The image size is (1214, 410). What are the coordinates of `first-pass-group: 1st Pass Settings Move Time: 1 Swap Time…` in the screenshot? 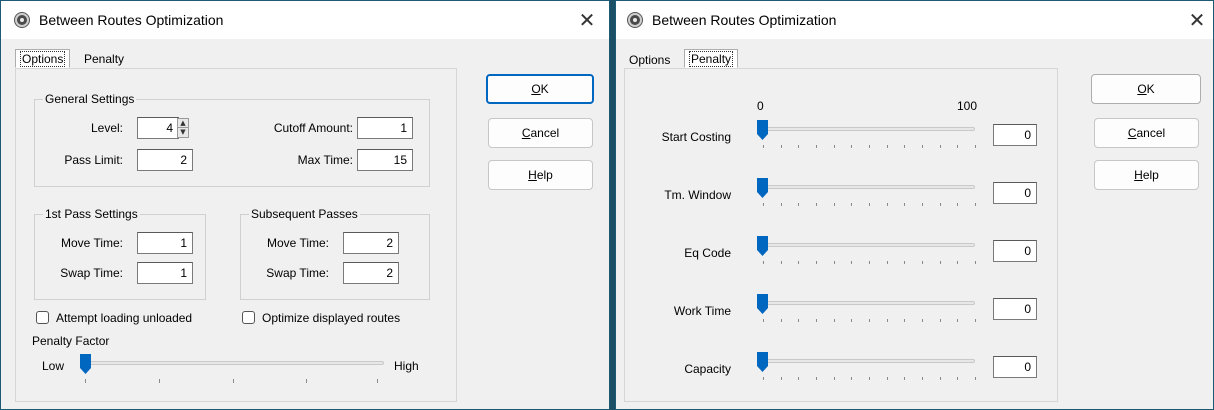 It's located at (120, 253).